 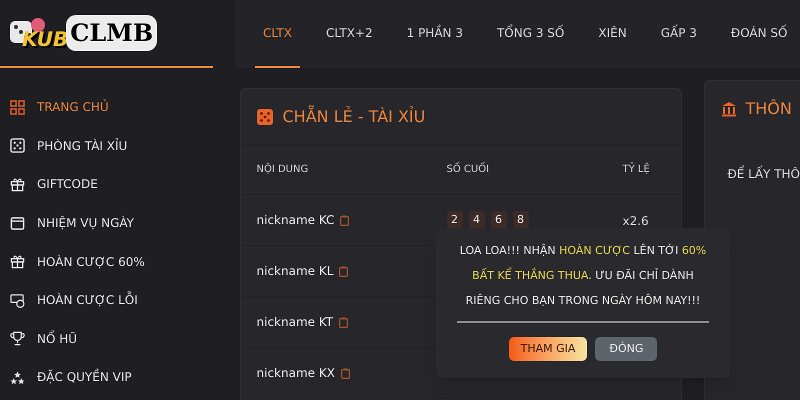 I want to click on nickname-text: nickname KC, so click(x=295, y=220).